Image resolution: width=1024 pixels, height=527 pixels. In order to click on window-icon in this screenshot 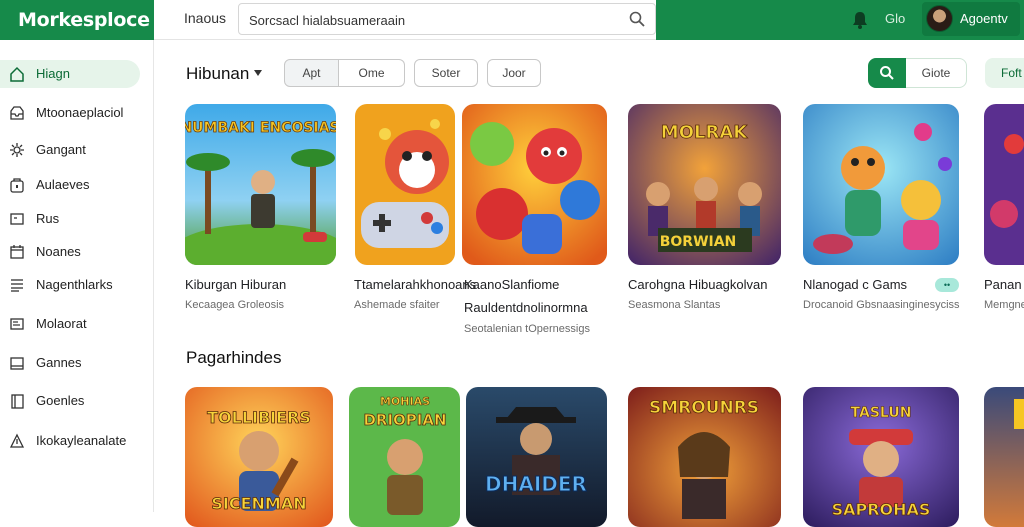, I will do `click(17, 219)`.